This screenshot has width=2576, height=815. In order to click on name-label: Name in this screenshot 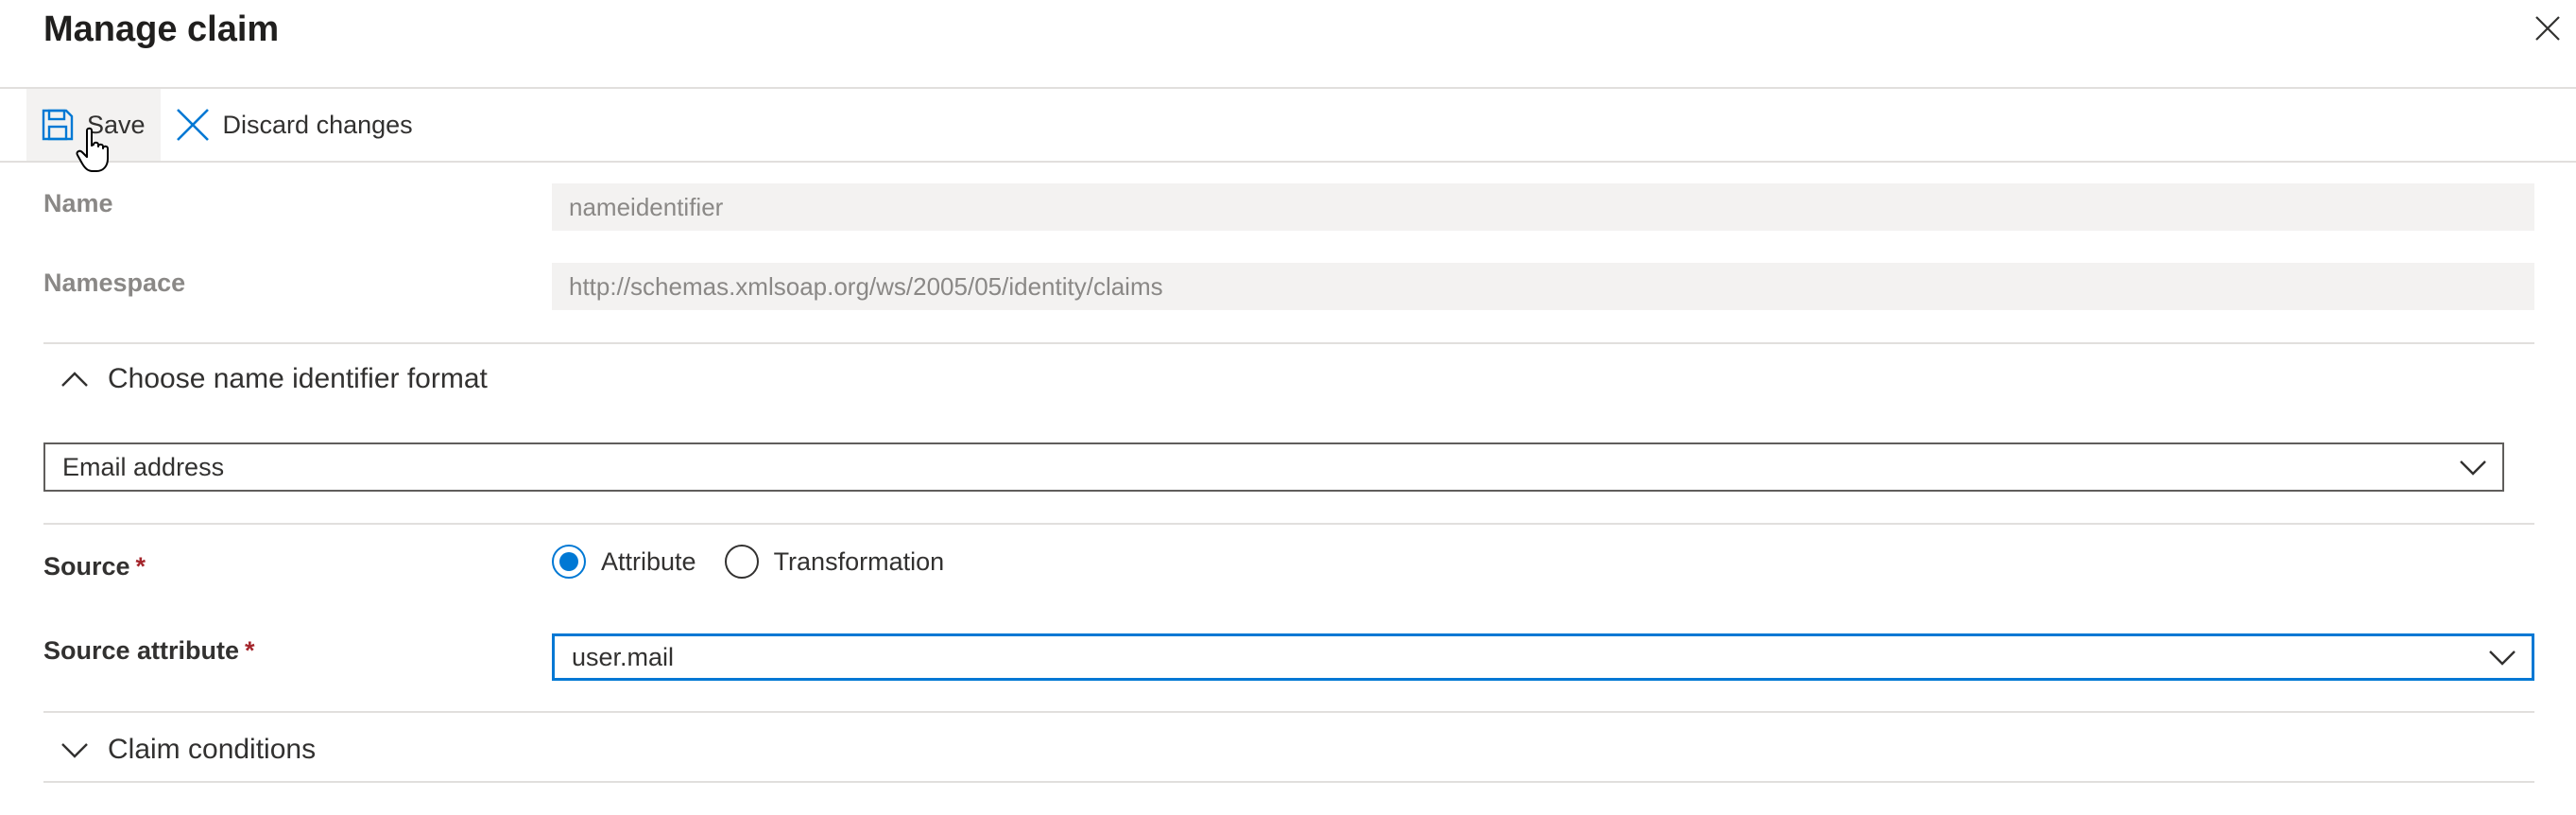, I will do `click(78, 203)`.